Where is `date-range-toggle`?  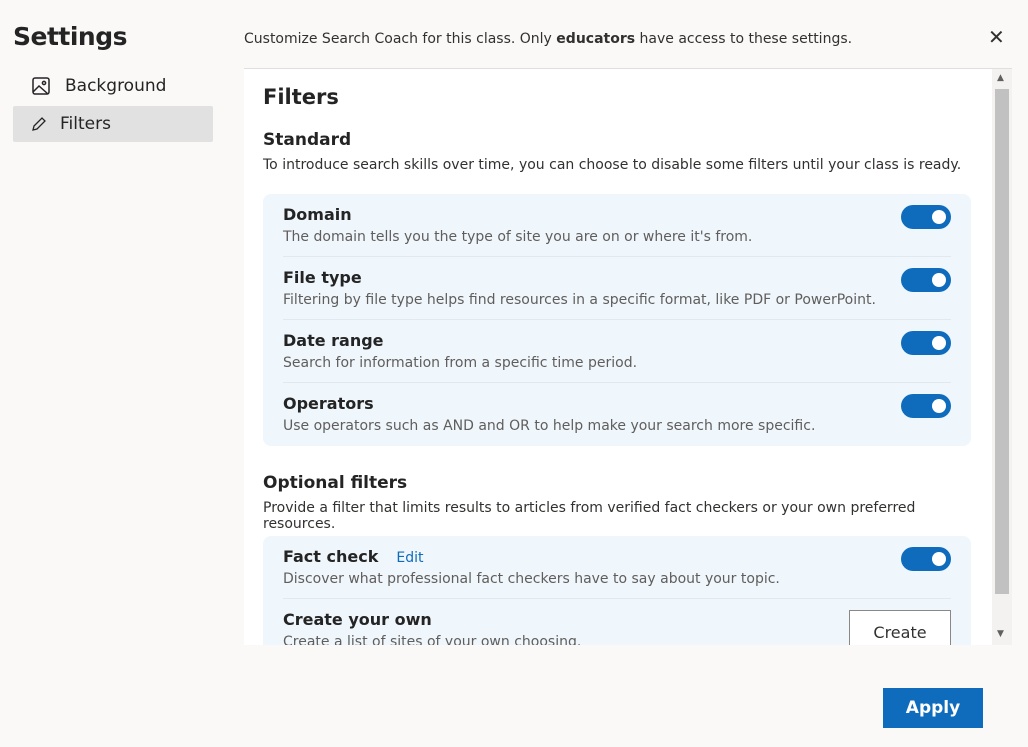
date-range-toggle is located at coordinates (926, 343).